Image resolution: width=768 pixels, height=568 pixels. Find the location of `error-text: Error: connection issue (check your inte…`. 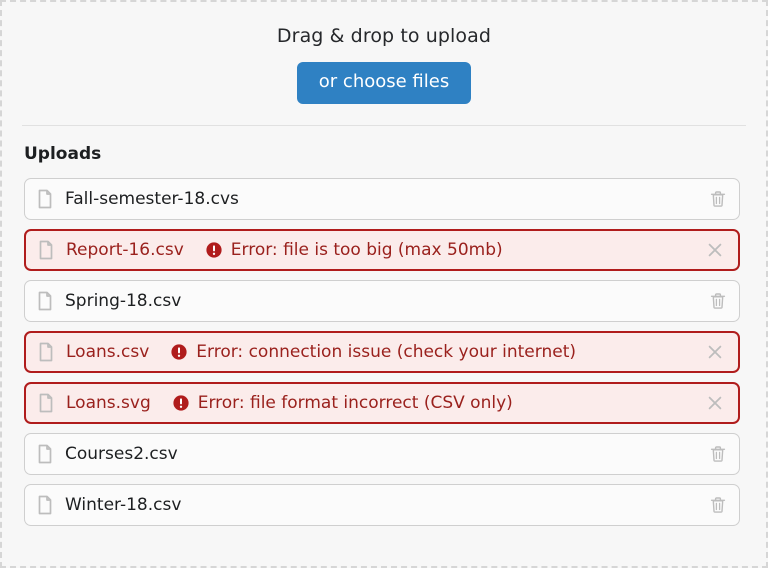

error-text: Error: connection issue (check your inte… is located at coordinates (386, 352).